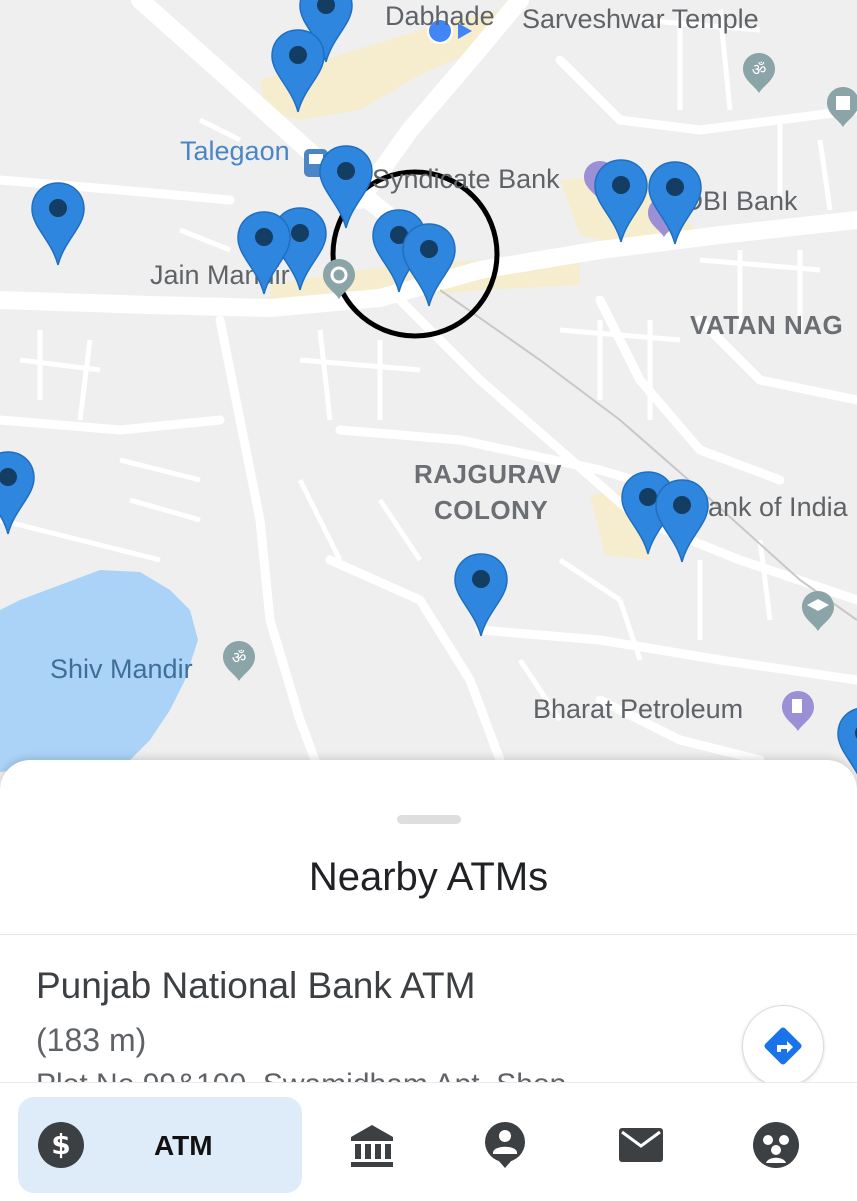 The width and height of the screenshot is (857, 1201). What do you see at coordinates (235, 151) in the screenshot?
I see `map-label-talegaon: Talegaon` at bounding box center [235, 151].